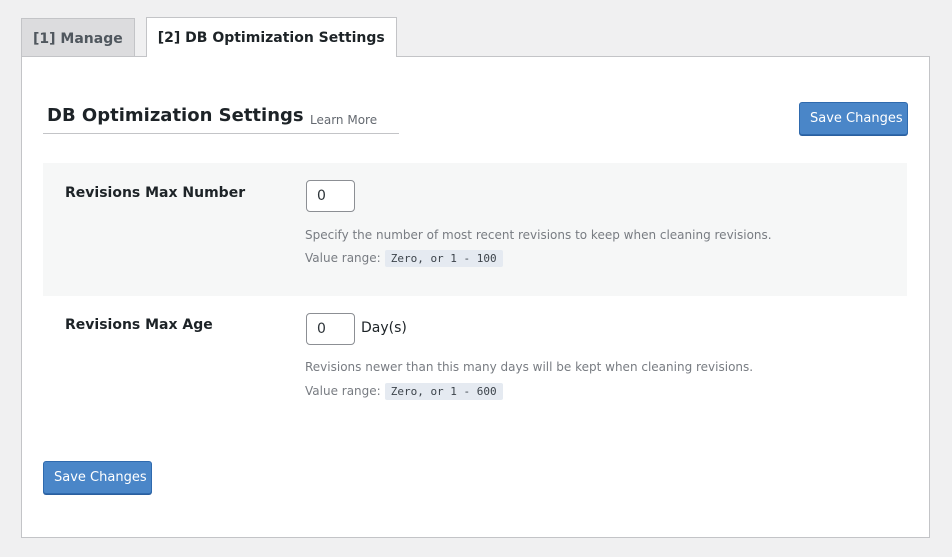 Image resolution: width=952 pixels, height=557 pixels. Describe the element at coordinates (330, 196) in the screenshot. I see `revisions-max-number-input` at that location.